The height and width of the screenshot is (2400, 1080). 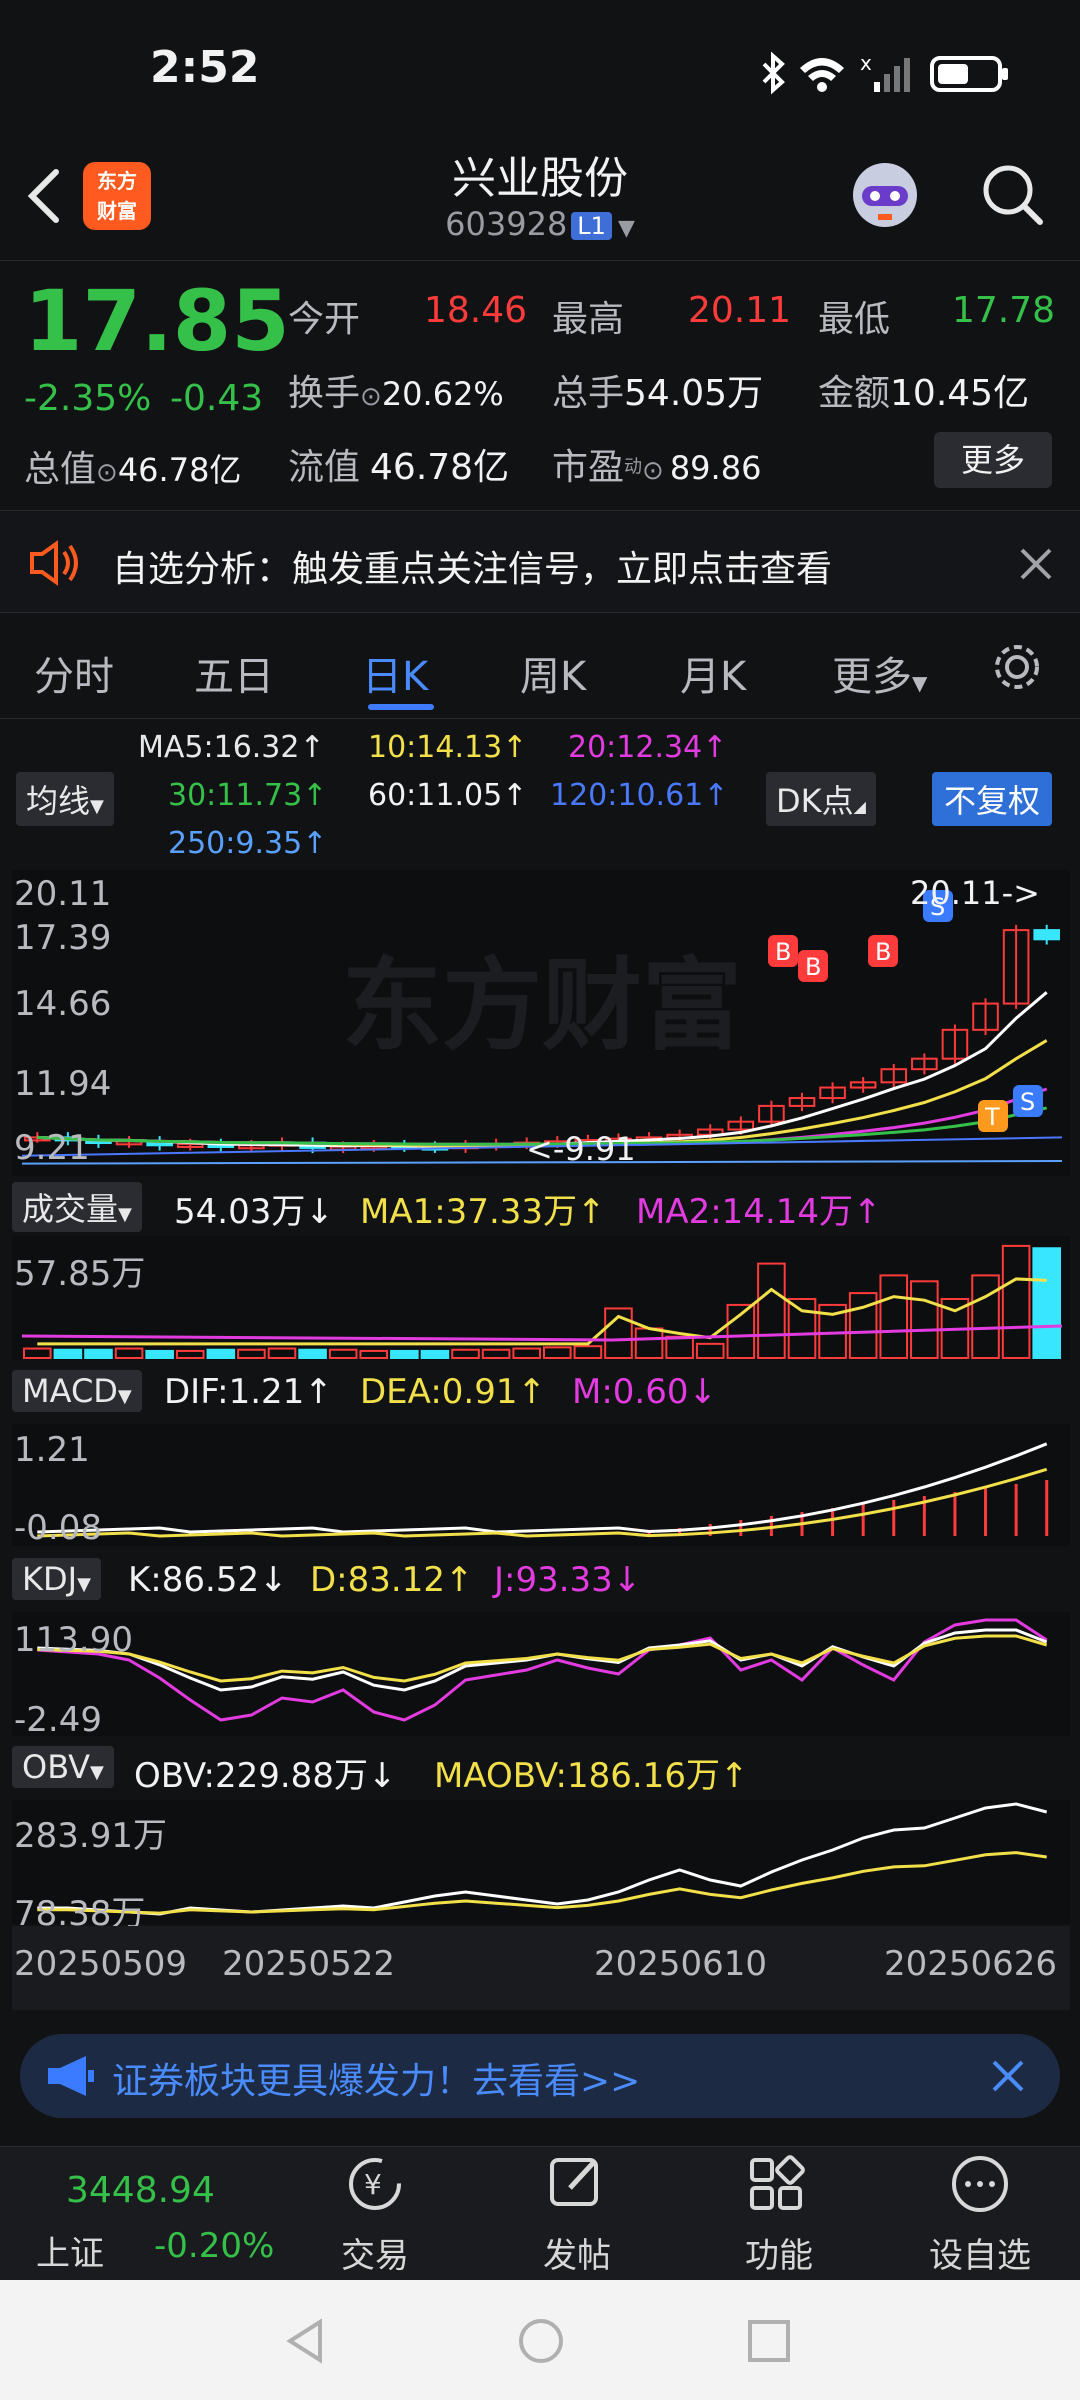 What do you see at coordinates (54, 563) in the screenshot?
I see `speaker-icon` at bounding box center [54, 563].